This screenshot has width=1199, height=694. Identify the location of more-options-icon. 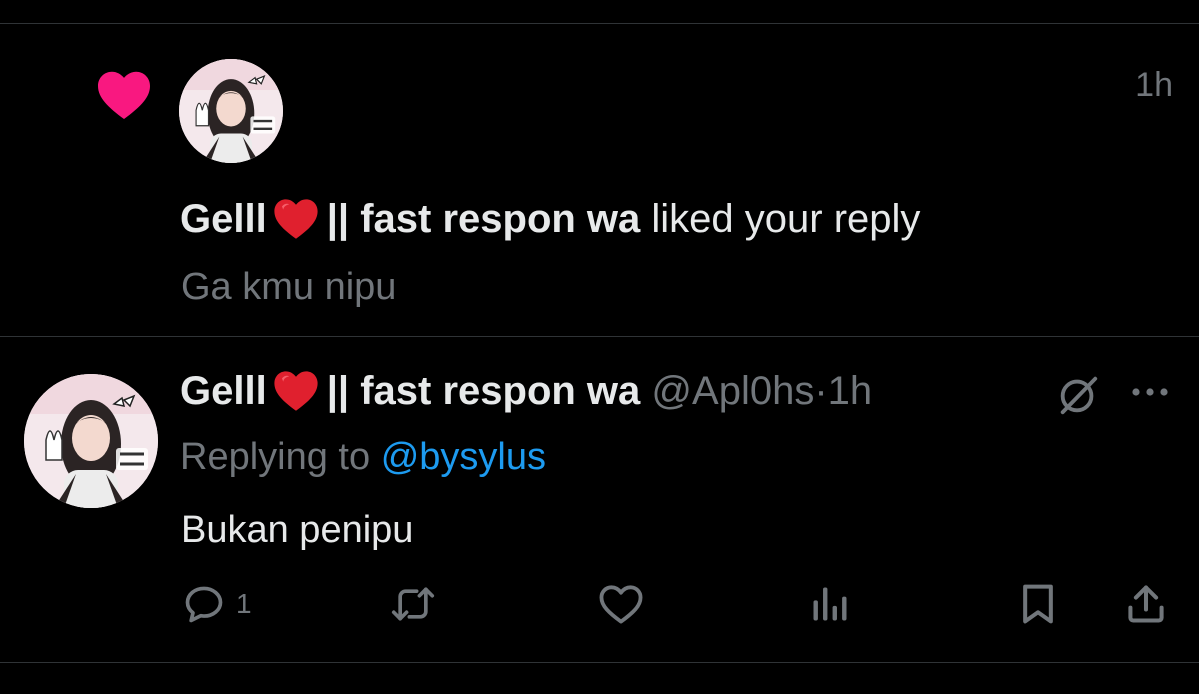
(1150, 392).